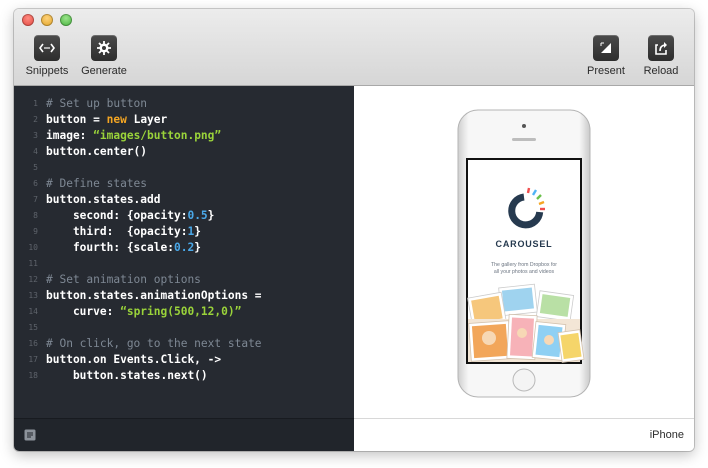 This screenshot has width=708, height=468. I want to click on window-controls, so click(47, 20).